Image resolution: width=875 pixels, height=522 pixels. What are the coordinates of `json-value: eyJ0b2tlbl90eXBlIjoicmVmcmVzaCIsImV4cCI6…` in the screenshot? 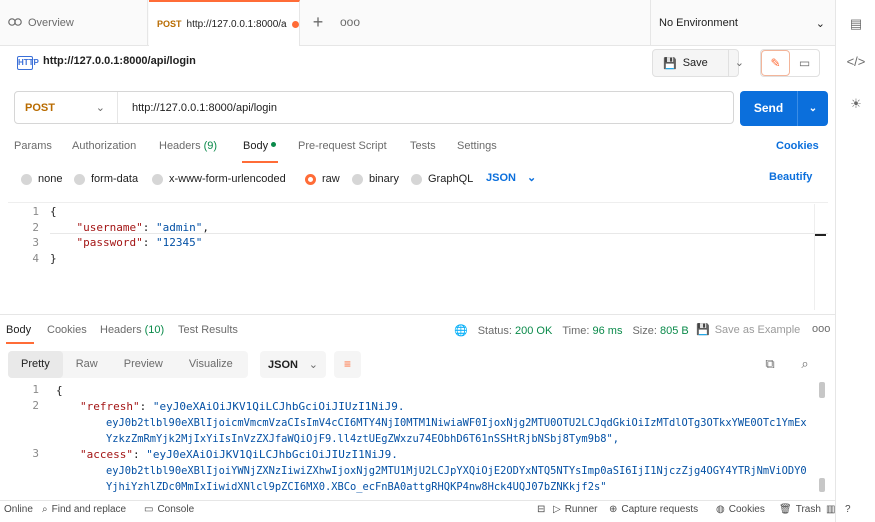 It's located at (456, 423).